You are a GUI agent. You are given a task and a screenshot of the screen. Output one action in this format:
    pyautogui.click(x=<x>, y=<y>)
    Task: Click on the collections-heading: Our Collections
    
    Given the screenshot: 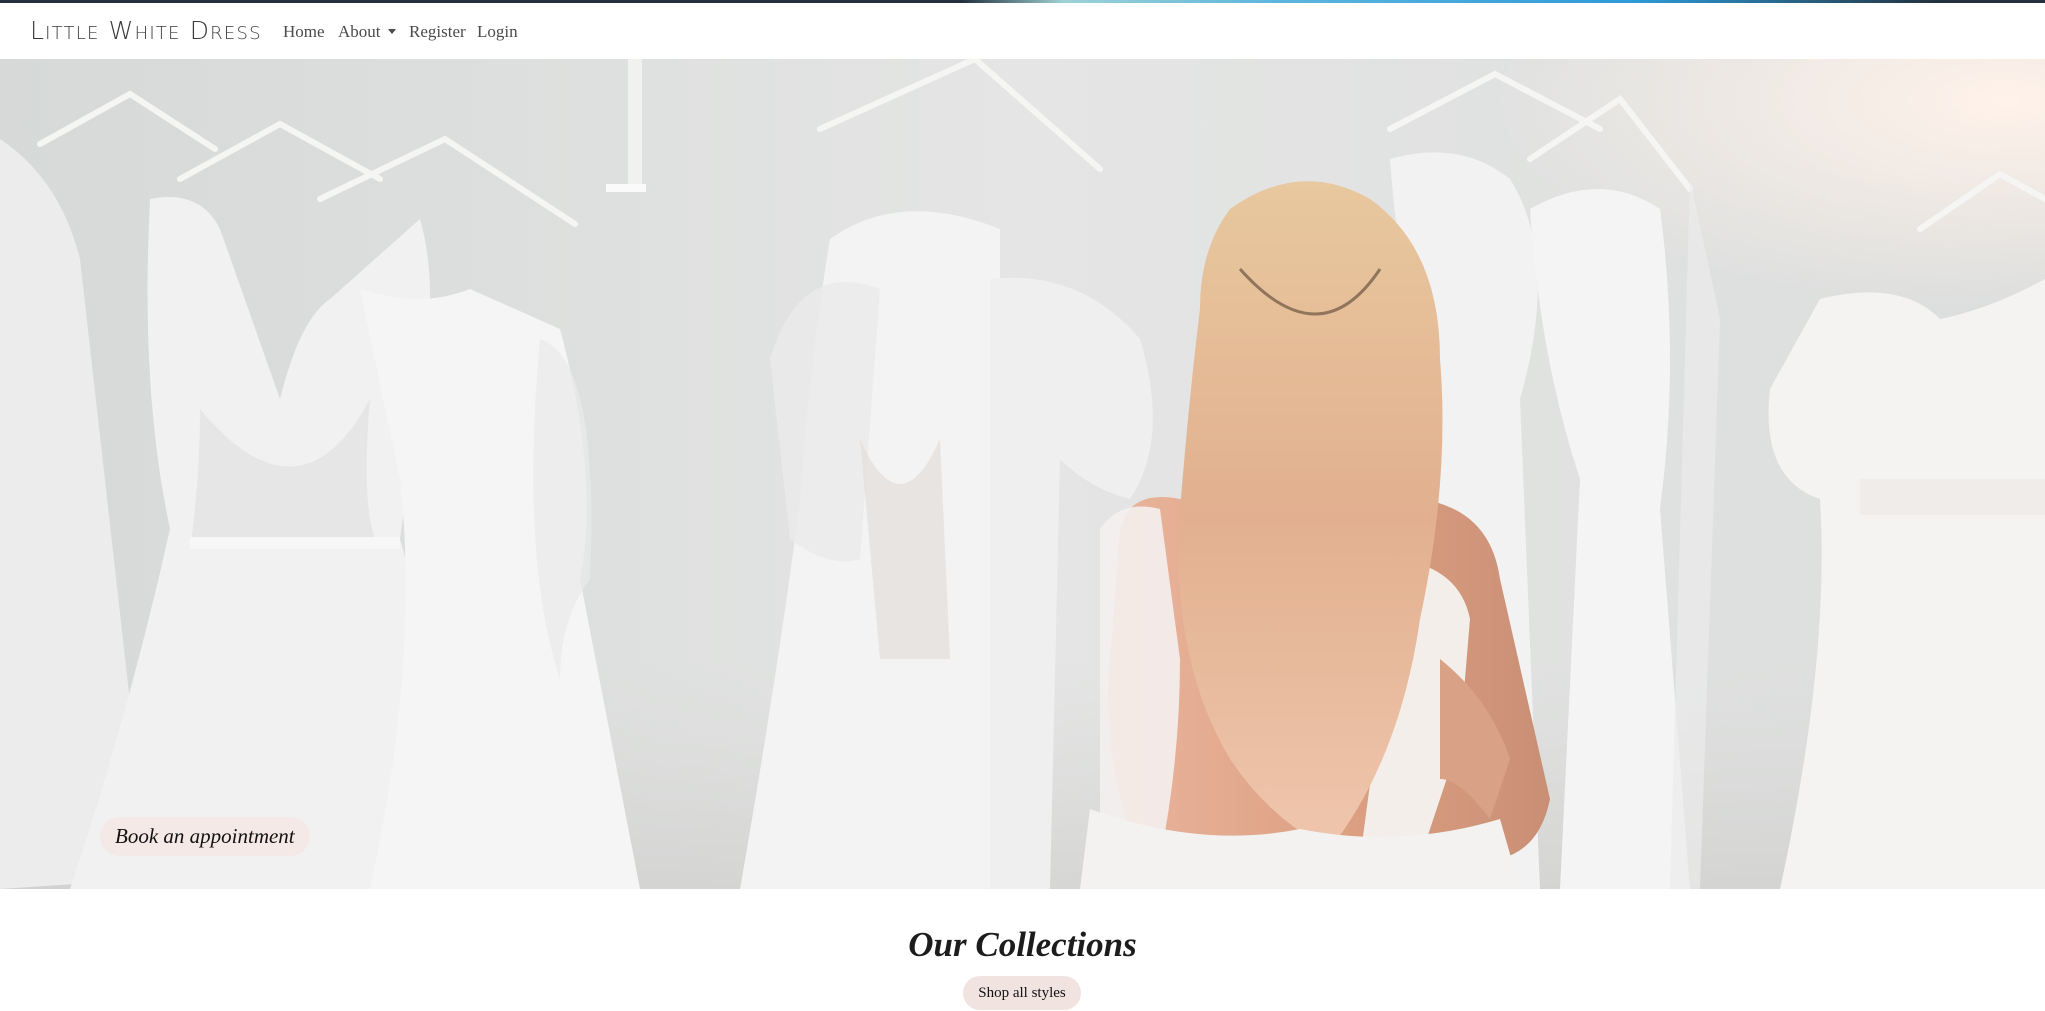 What is the action you would take?
    pyautogui.click(x=1022, y=944)
    